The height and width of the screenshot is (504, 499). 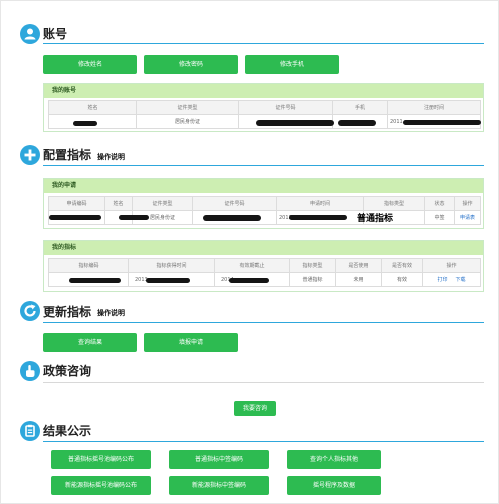 I want to click on col-header: 状态, so click(x=439, y=203).